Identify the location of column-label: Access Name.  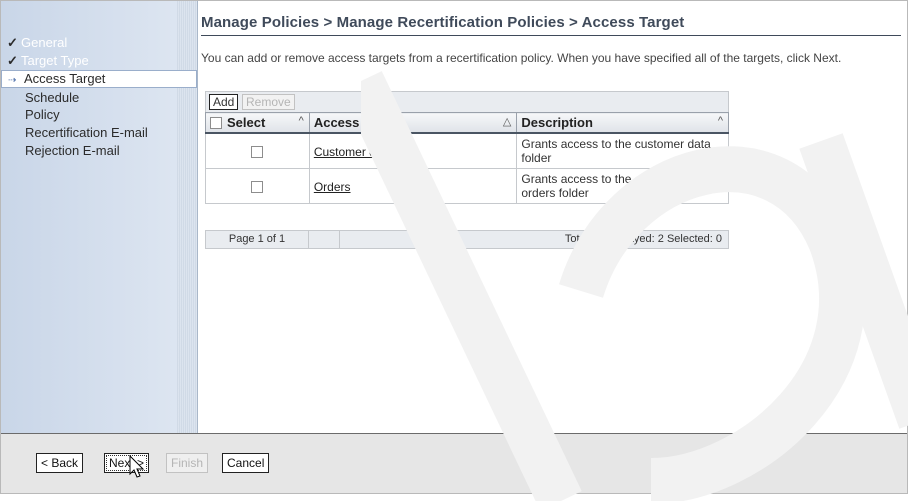
(356, 122).